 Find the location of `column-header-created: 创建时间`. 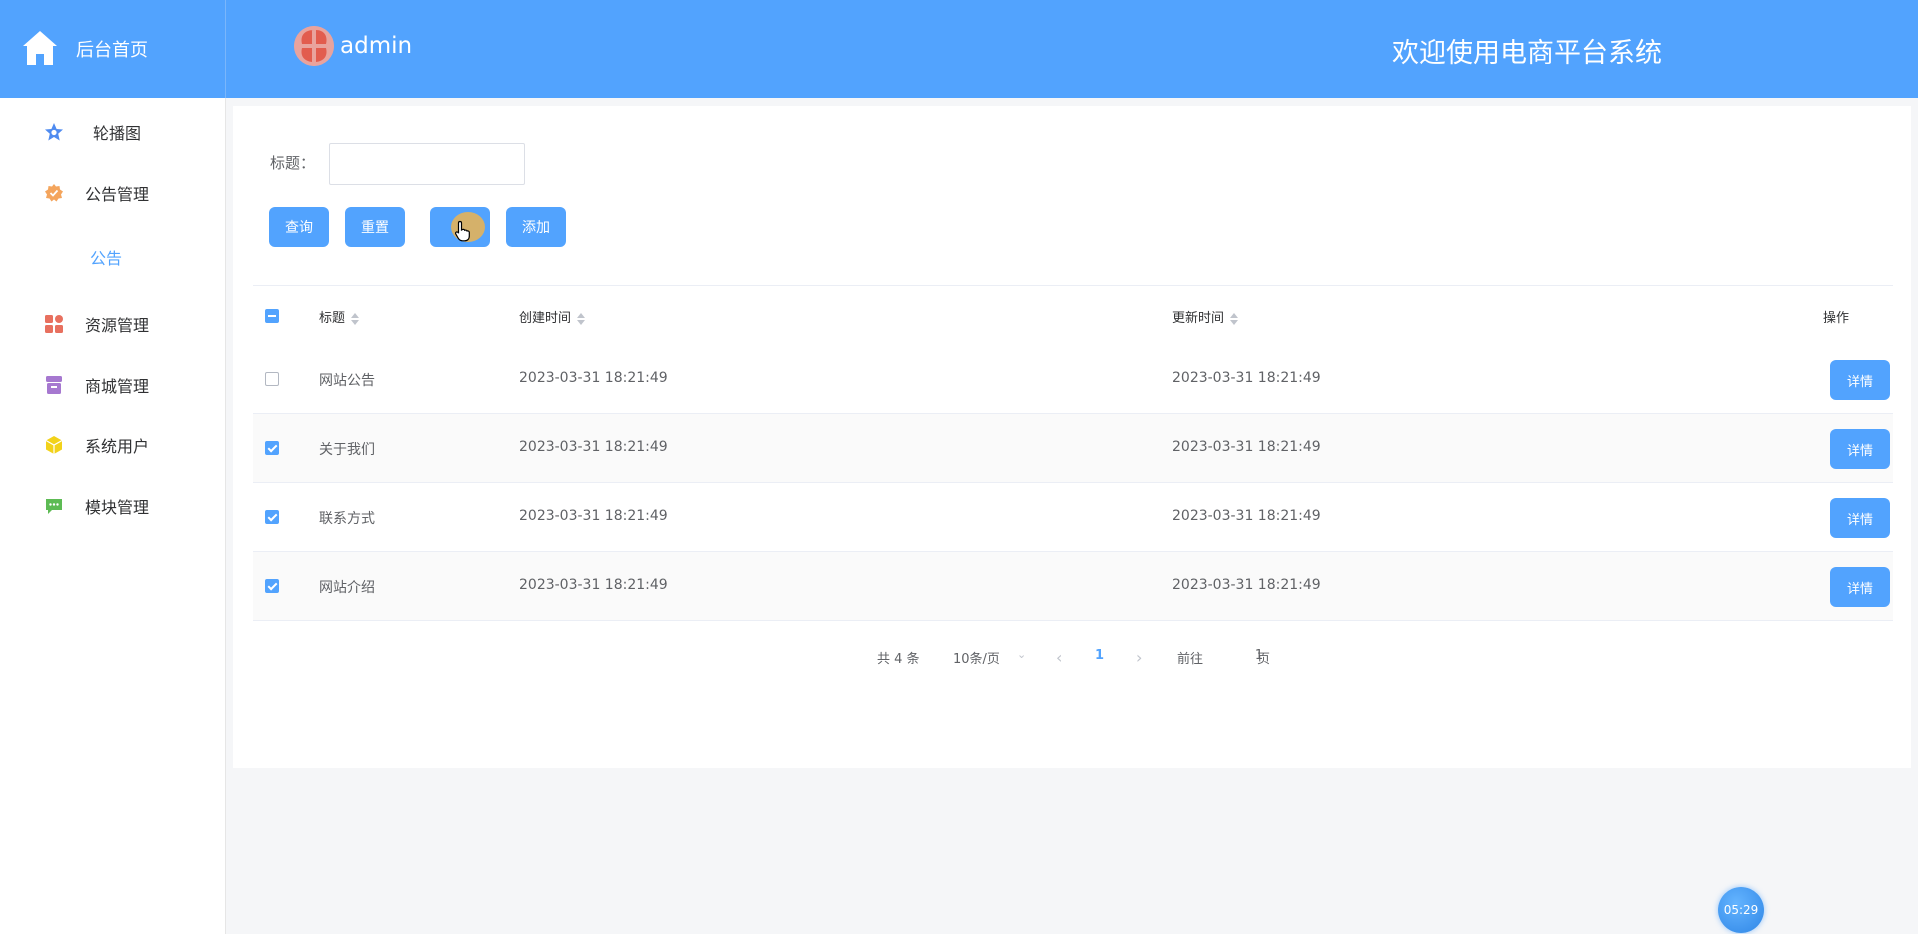

column-header-created: 创建时间 is located at coordinates (552, 316).